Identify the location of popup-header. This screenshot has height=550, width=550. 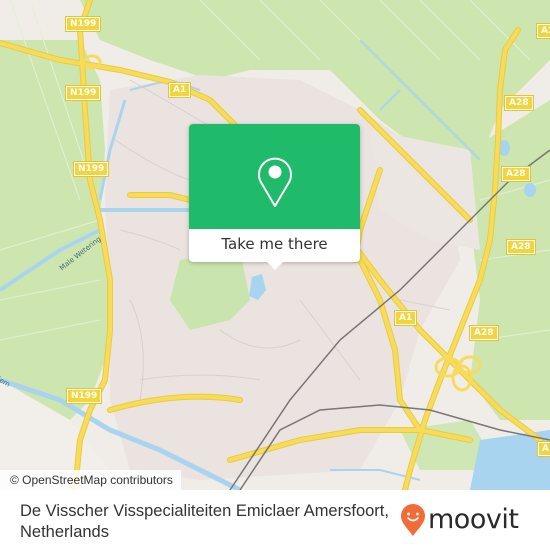
(274, 176).